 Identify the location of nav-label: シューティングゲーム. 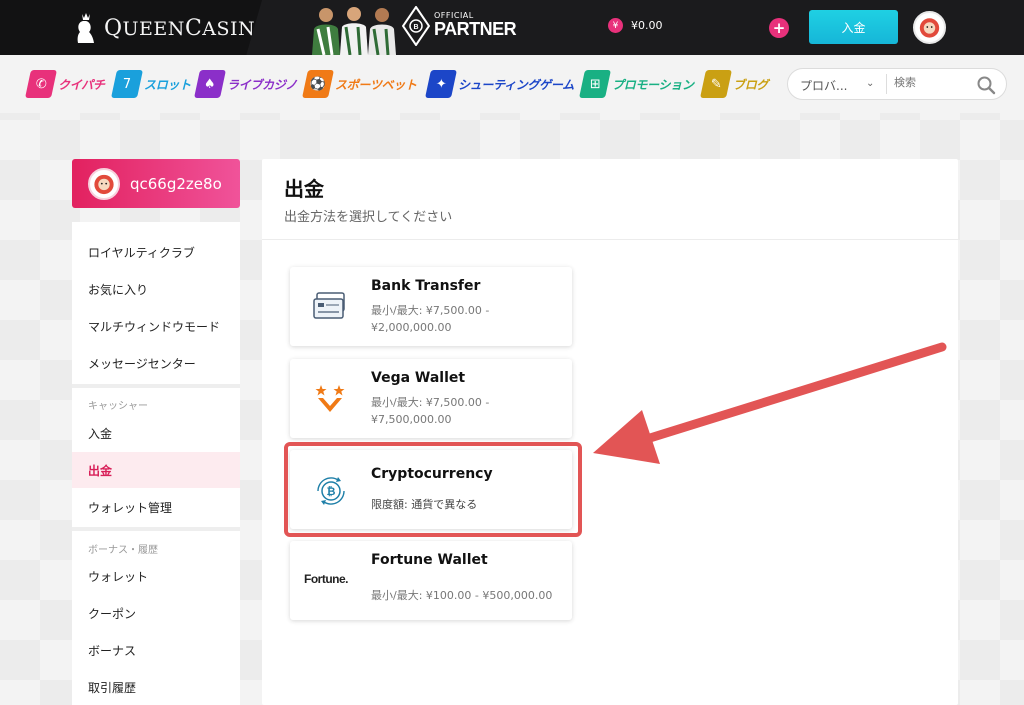
(516, 84).